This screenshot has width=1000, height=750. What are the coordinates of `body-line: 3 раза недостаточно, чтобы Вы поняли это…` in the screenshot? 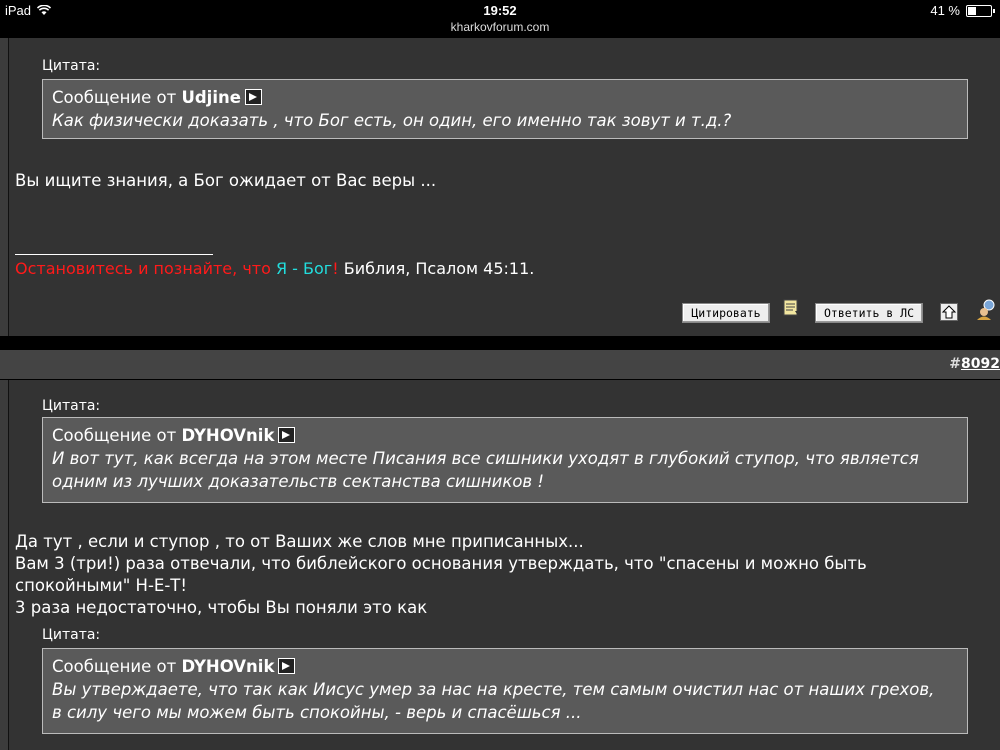 It's located at (221, 607).